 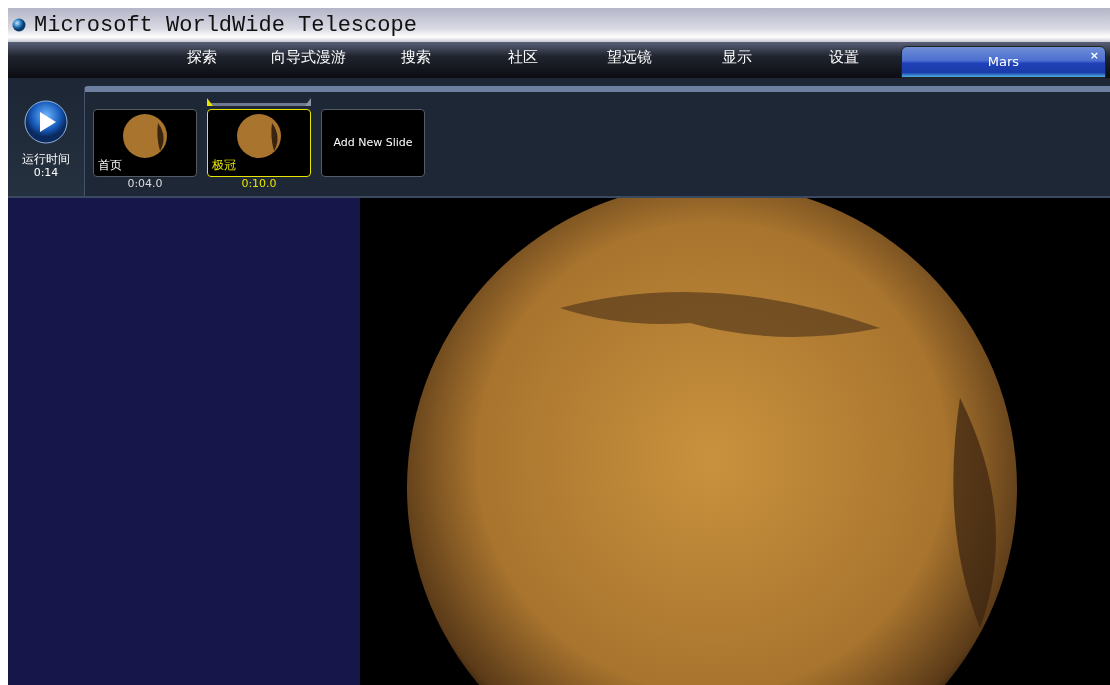 What do you see at coordinates (201, 60) in the screenshot?
I see `menu-tab: 探索` at bounding box center [201, 60].